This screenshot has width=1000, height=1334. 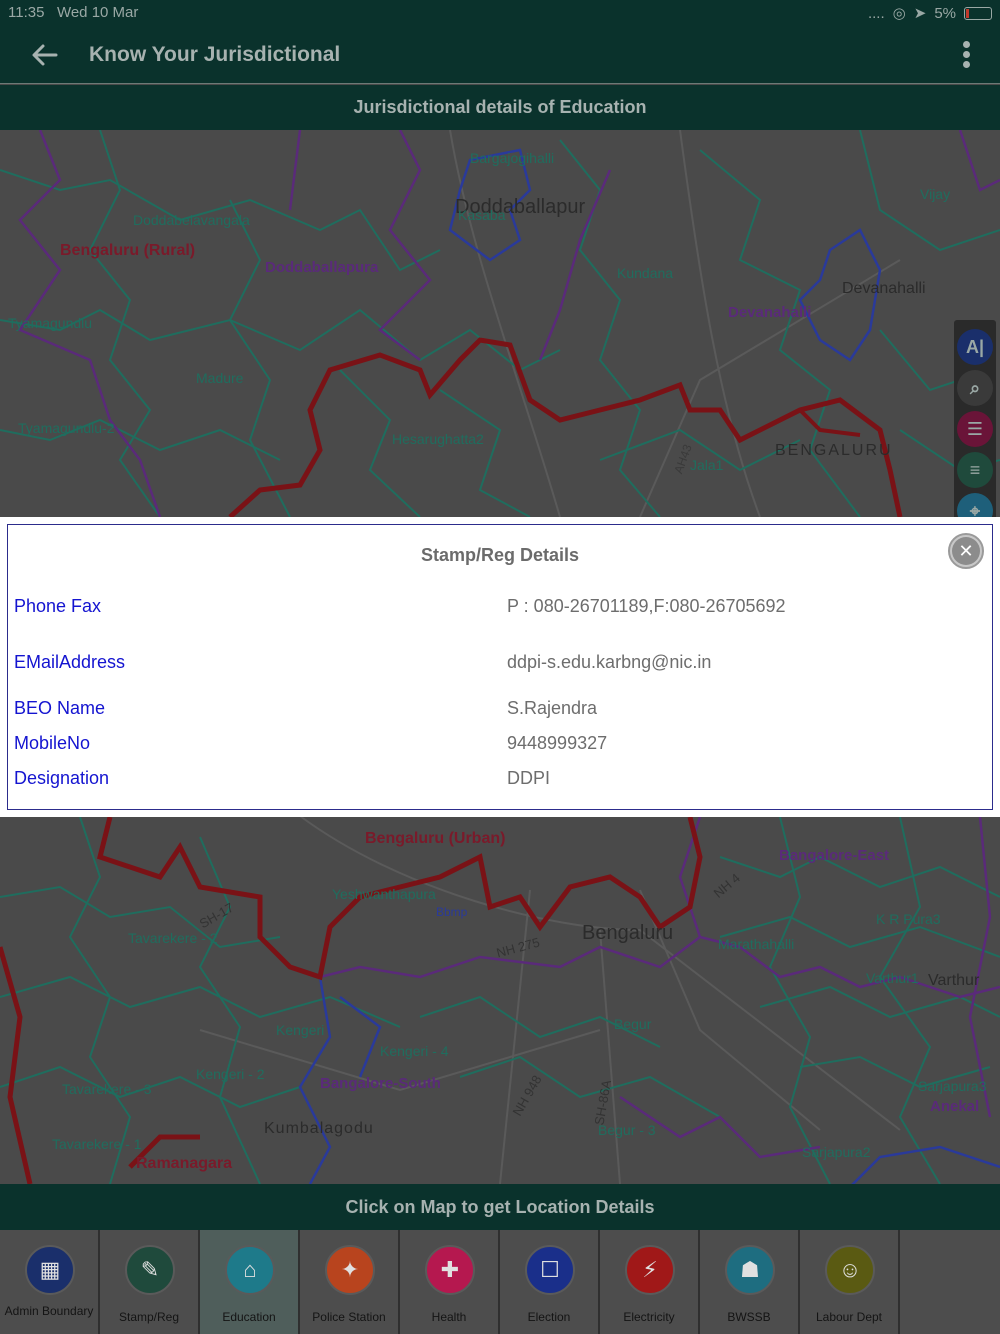 I want to click on map-label-kr-pura3: K R Pura3, so click(x=908, y=919).